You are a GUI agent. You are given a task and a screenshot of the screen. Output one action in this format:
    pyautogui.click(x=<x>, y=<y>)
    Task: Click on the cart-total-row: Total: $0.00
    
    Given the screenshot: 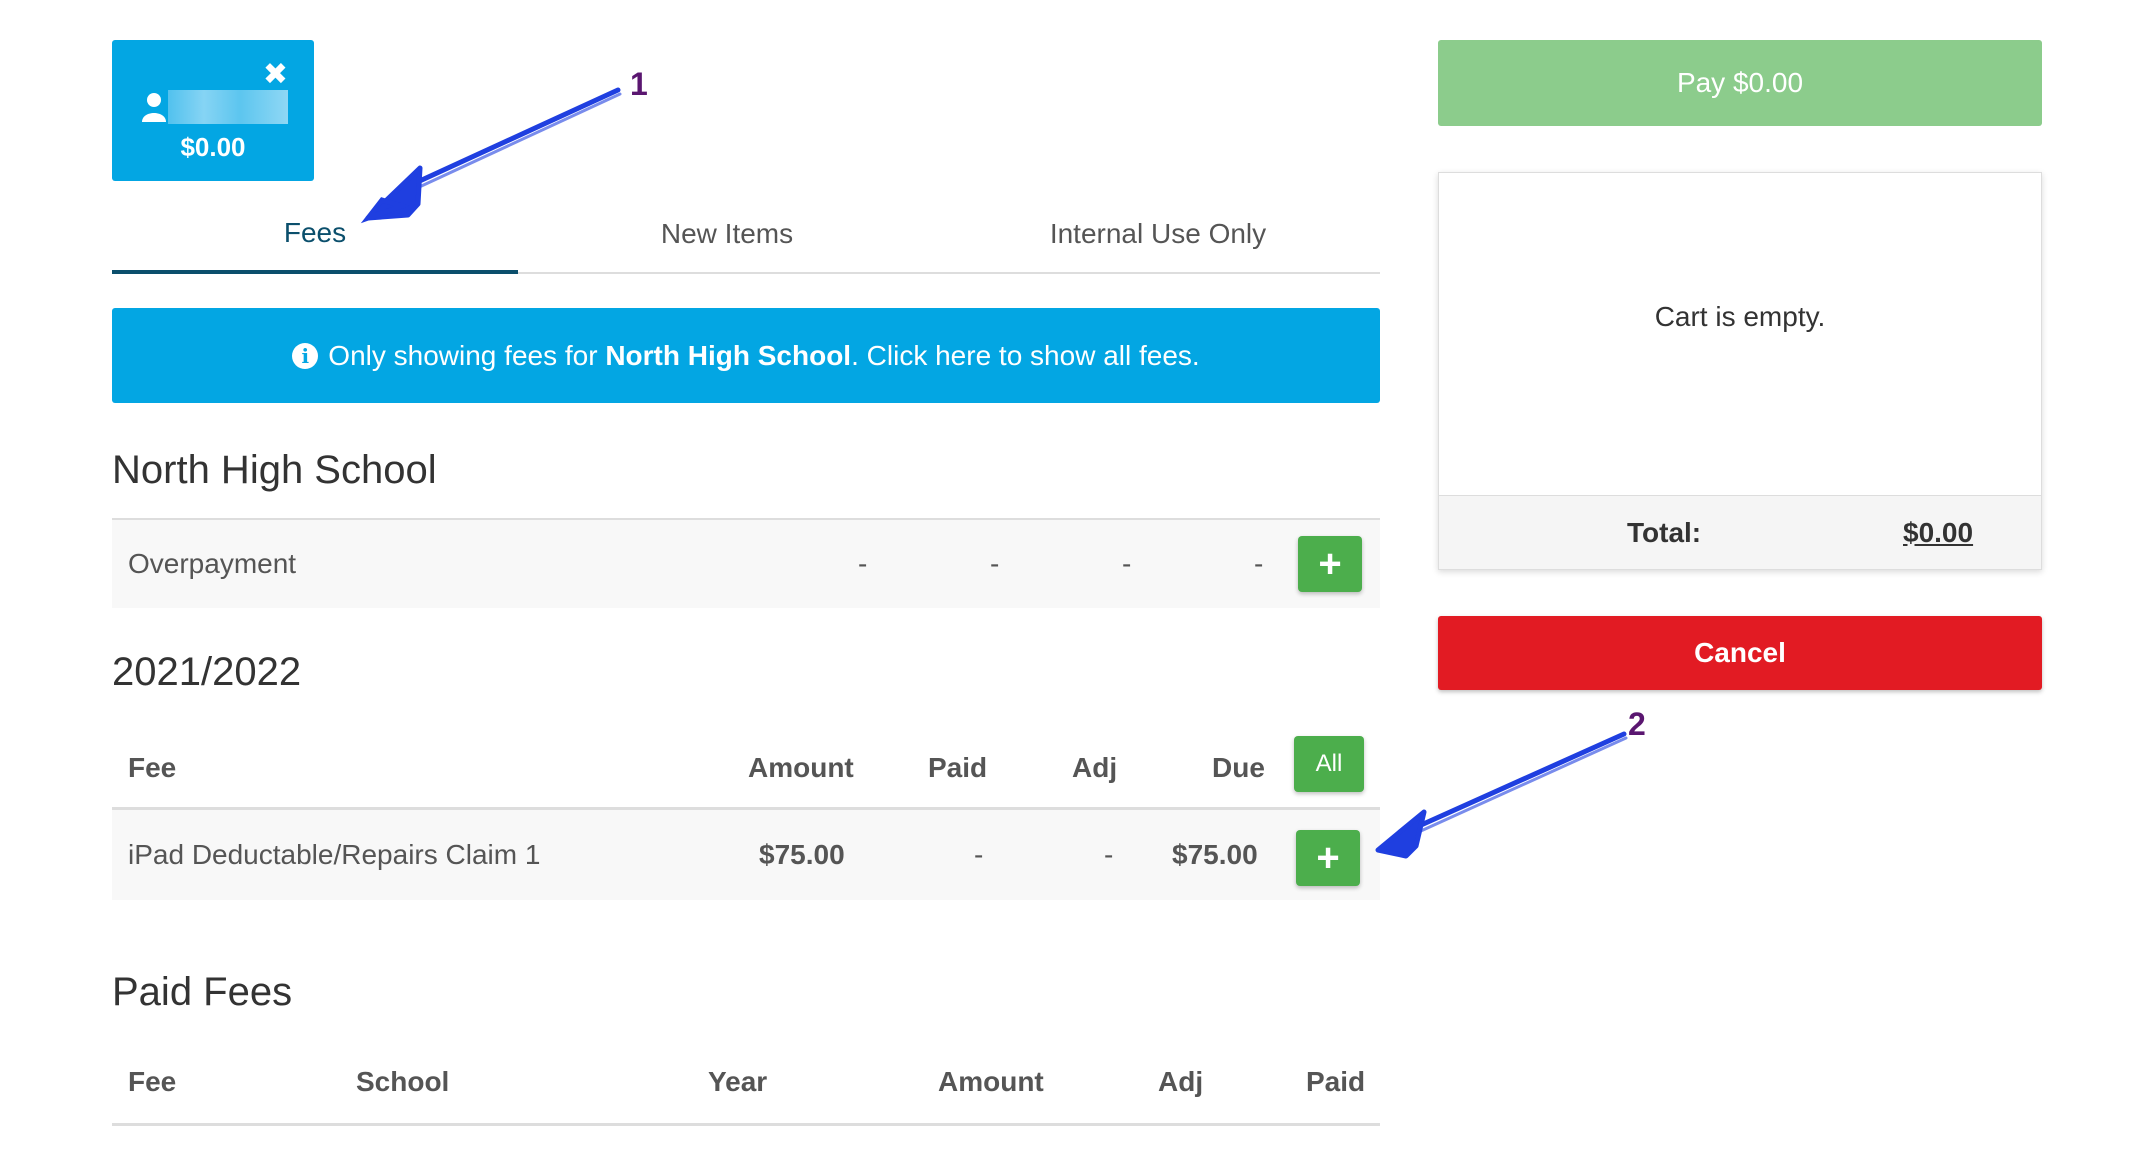 What is the action you would take?
    pyautogui.click(x=1740, y=532)
    